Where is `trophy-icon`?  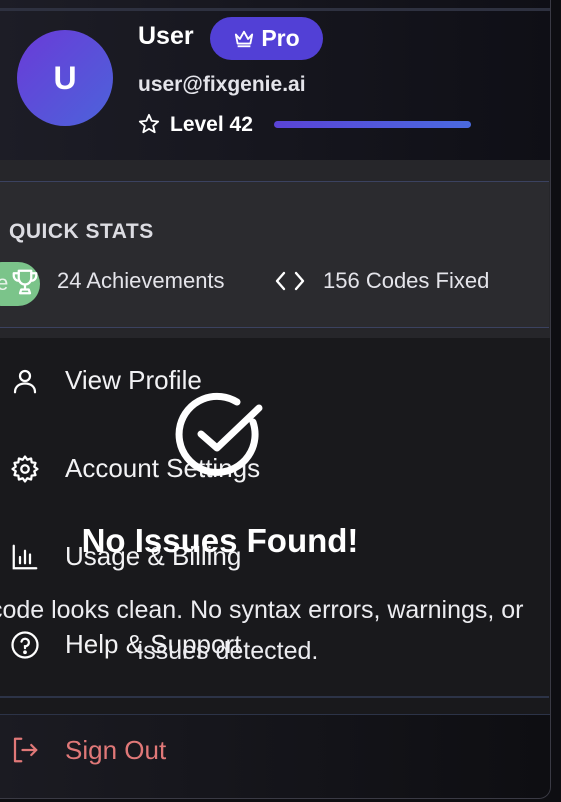 trophy-icon is located at coordinates (25, 282).